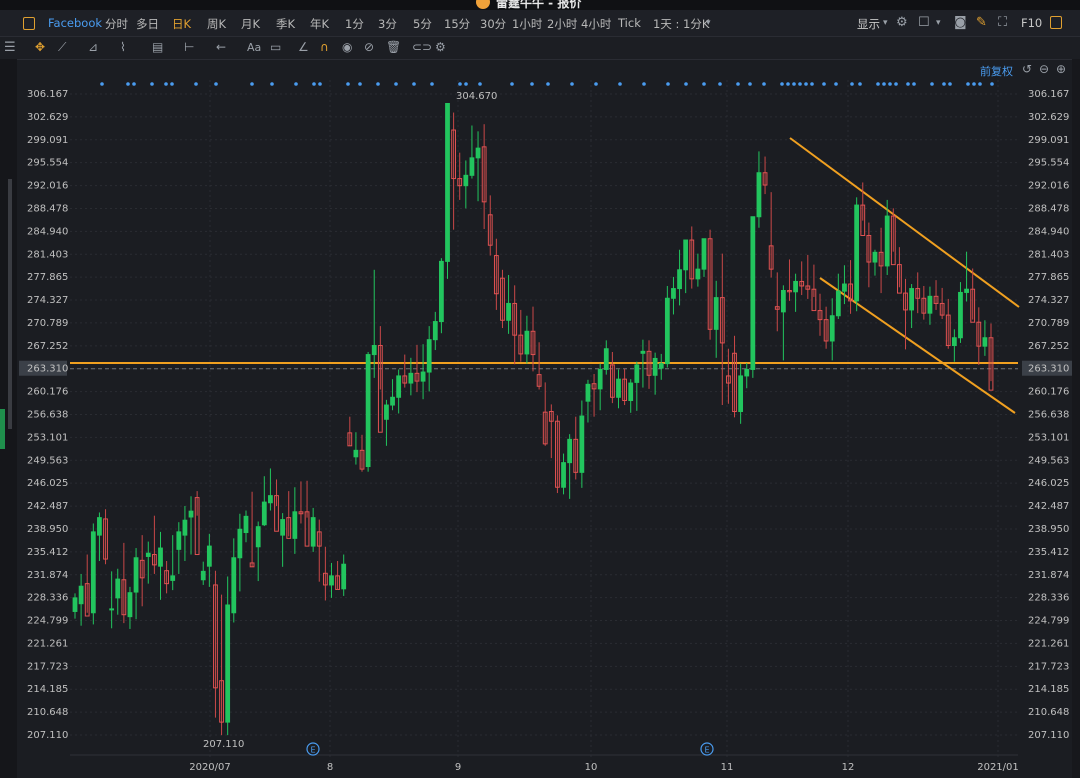  I want to click on y-tick-label: 274.327, so click(1048, 300).